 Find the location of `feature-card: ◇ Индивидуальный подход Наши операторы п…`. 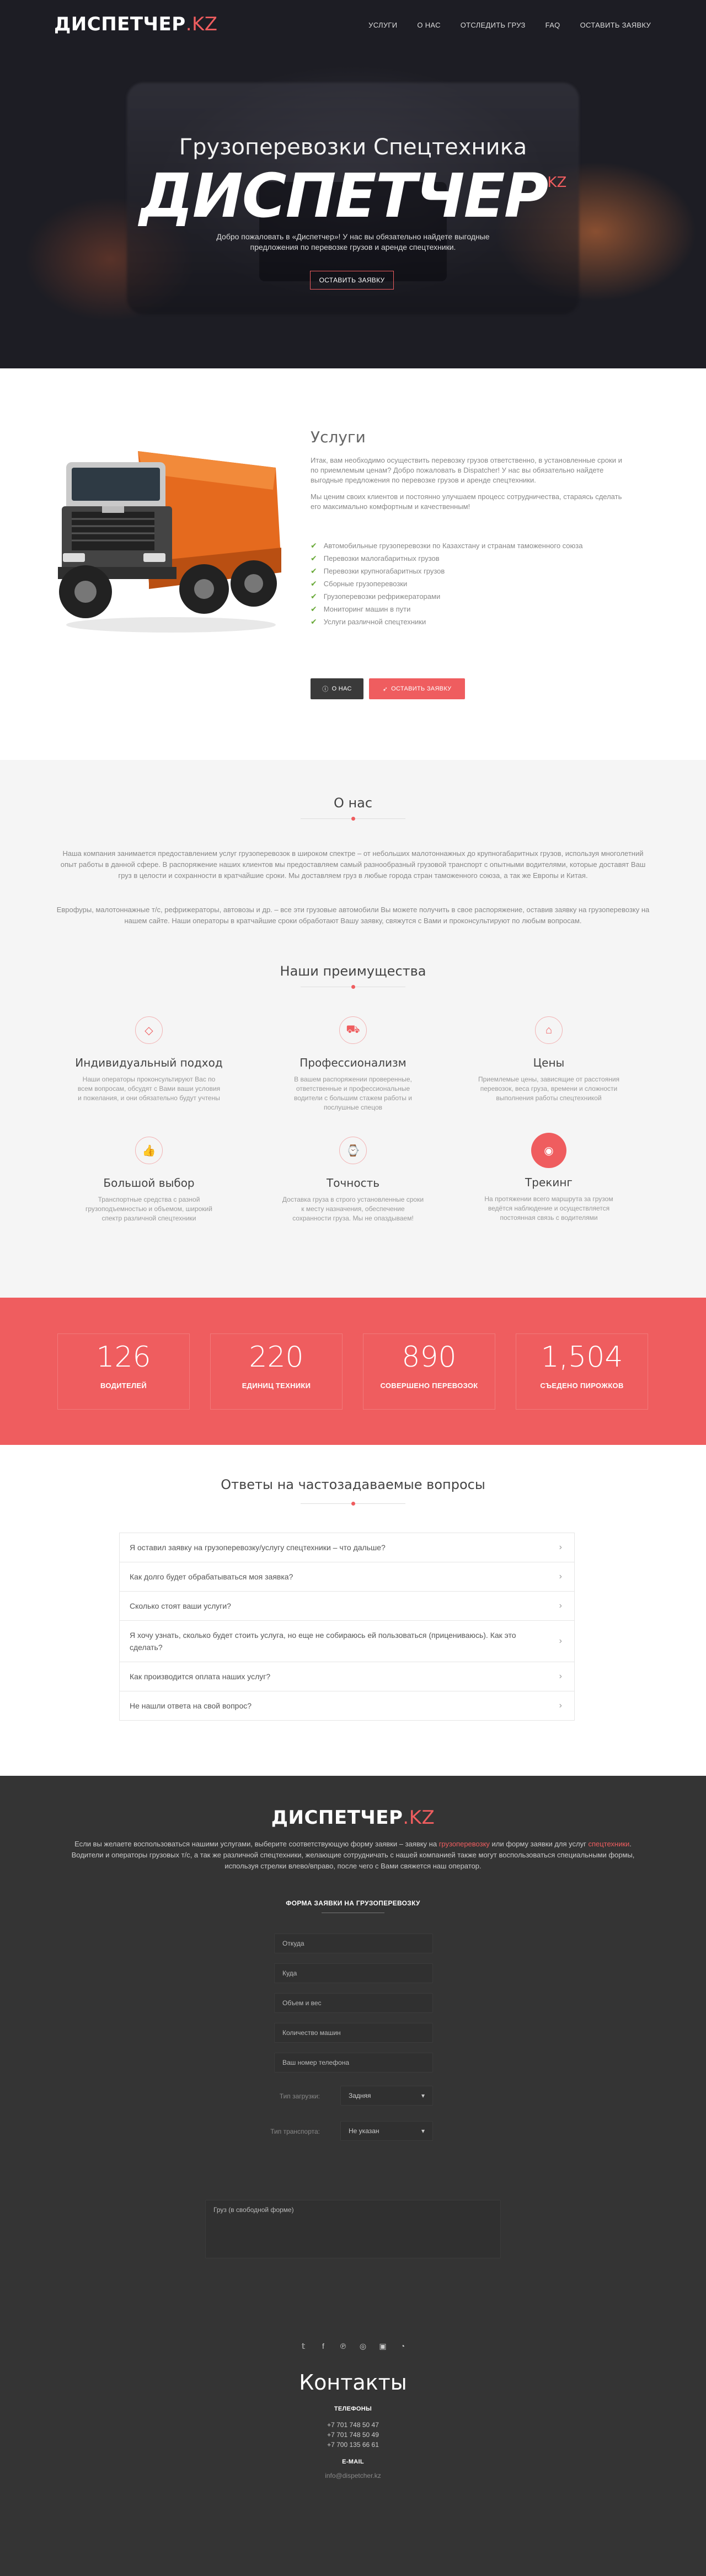

feature-card: ◇ Индивидуальный подход Наши операторы п… is located at coordinates (149, 1059).